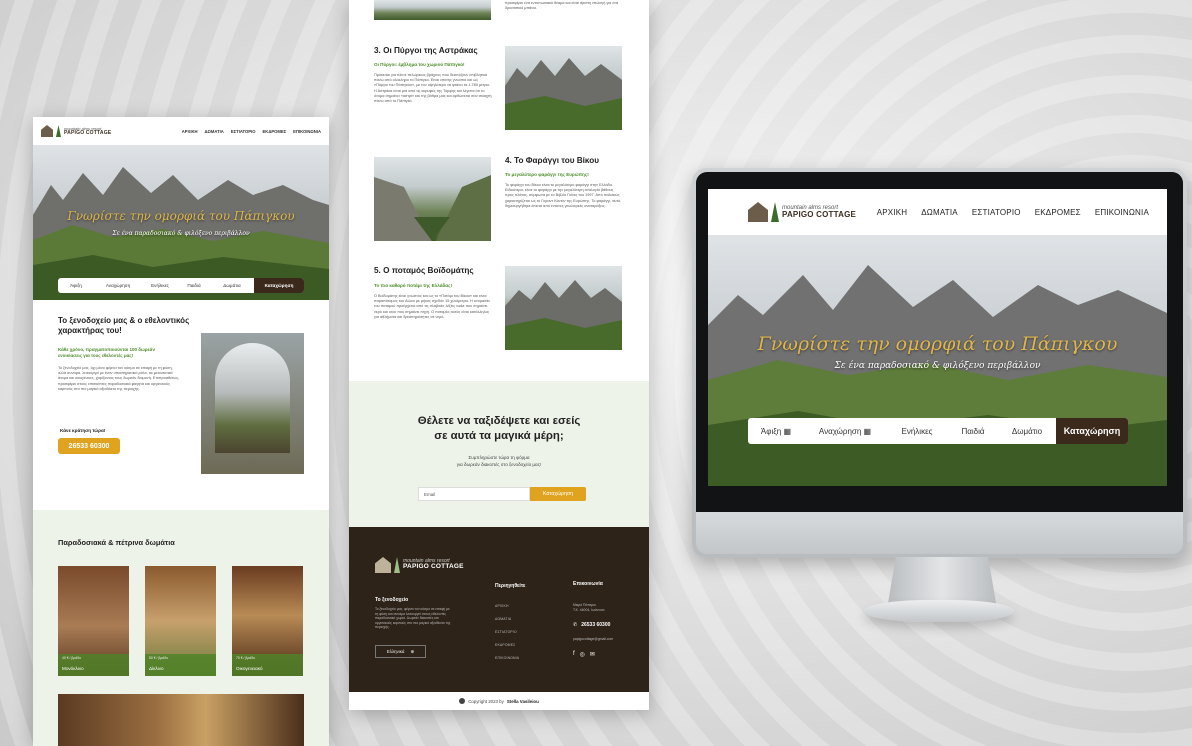  What do you see at coordinates (558, 494) in the screenshot?
I see `submit-button: Καταχώρηση` at bounding box center [558, 494].